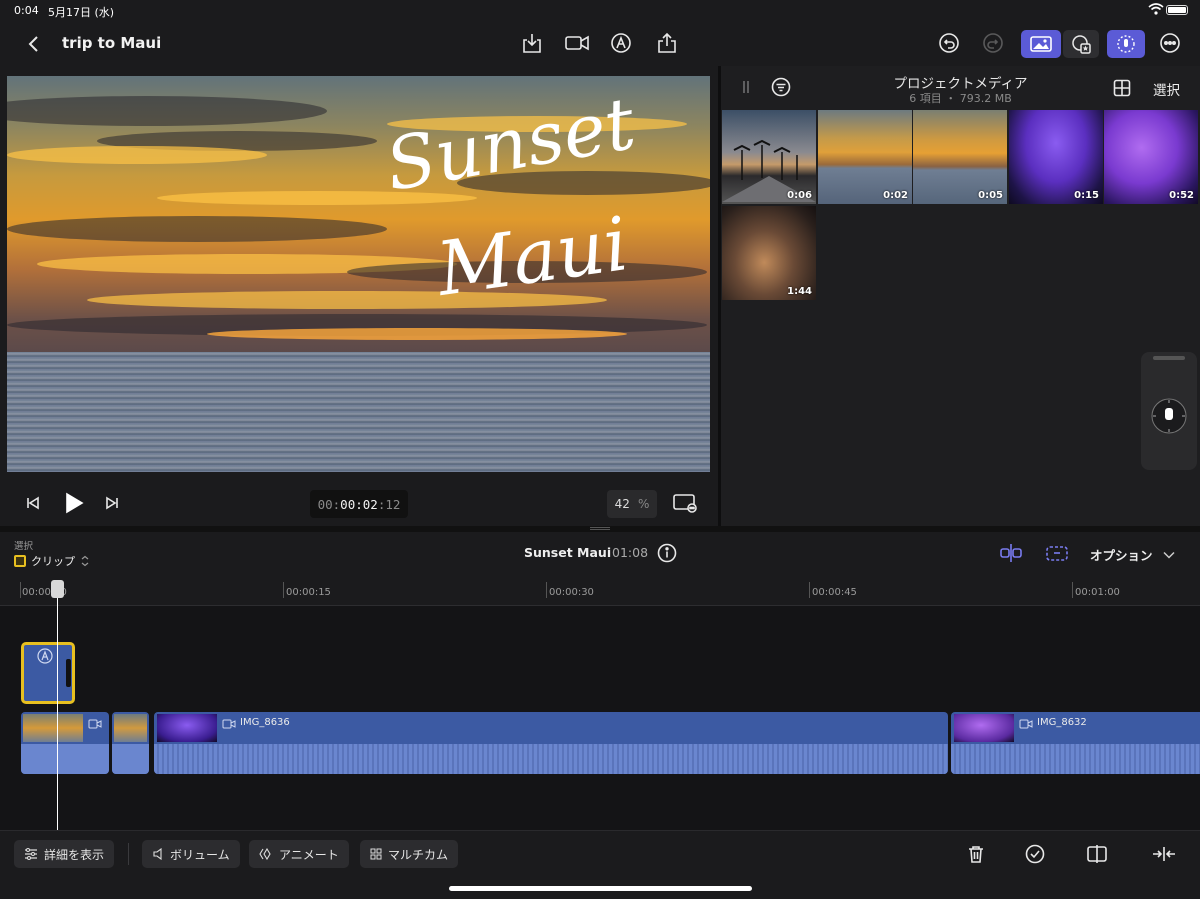 The height and width of the screenshot is (899, 1200). What do you see at coordinates (632, 504) in the screenshot?
I see `zoom-control: 42%` at bounding box center [632, 504].